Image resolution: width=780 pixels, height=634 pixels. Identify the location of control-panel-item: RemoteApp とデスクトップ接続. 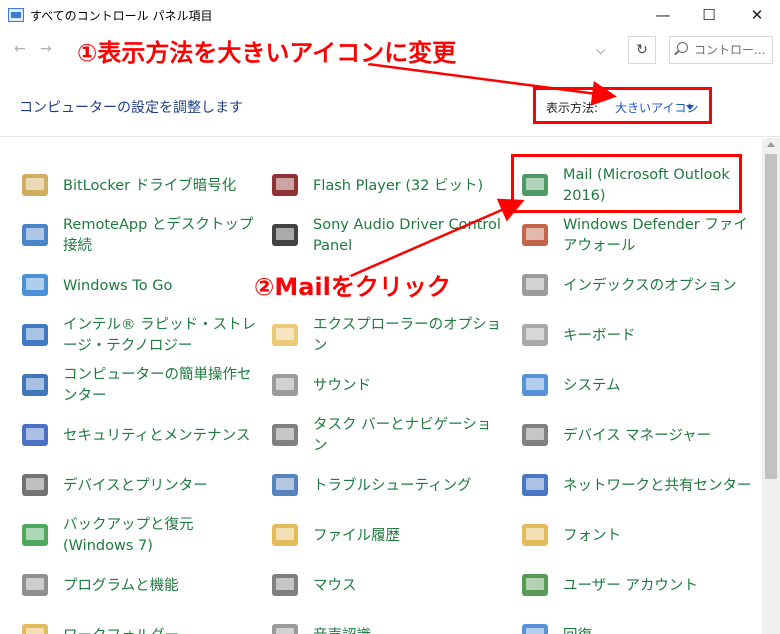
(139, 236).